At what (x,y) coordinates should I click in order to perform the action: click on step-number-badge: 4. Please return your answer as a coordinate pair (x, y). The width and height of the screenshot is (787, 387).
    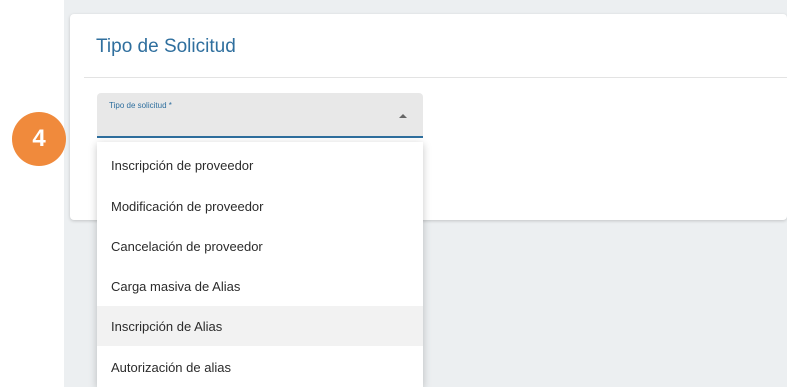
    Looking at the image, I should click on (39, 139).